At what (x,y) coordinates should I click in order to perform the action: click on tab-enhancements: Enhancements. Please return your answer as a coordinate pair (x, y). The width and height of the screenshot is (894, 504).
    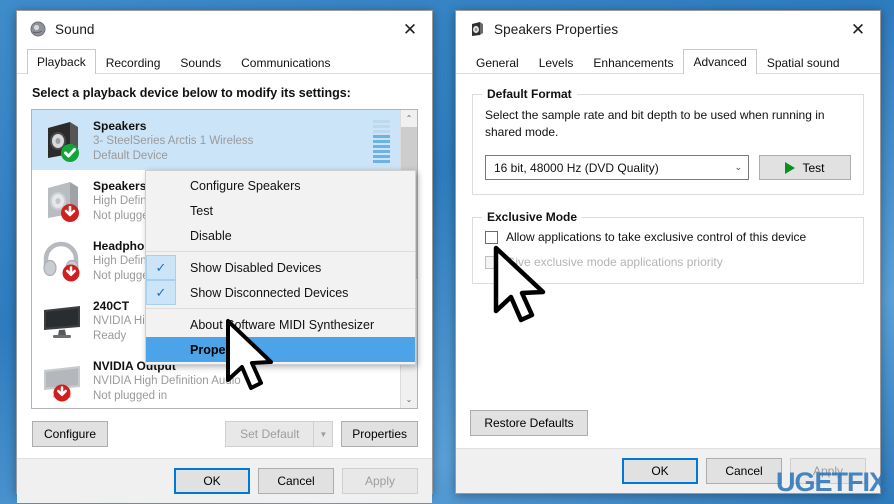
    Looking at the image, I should click on (633, 63).